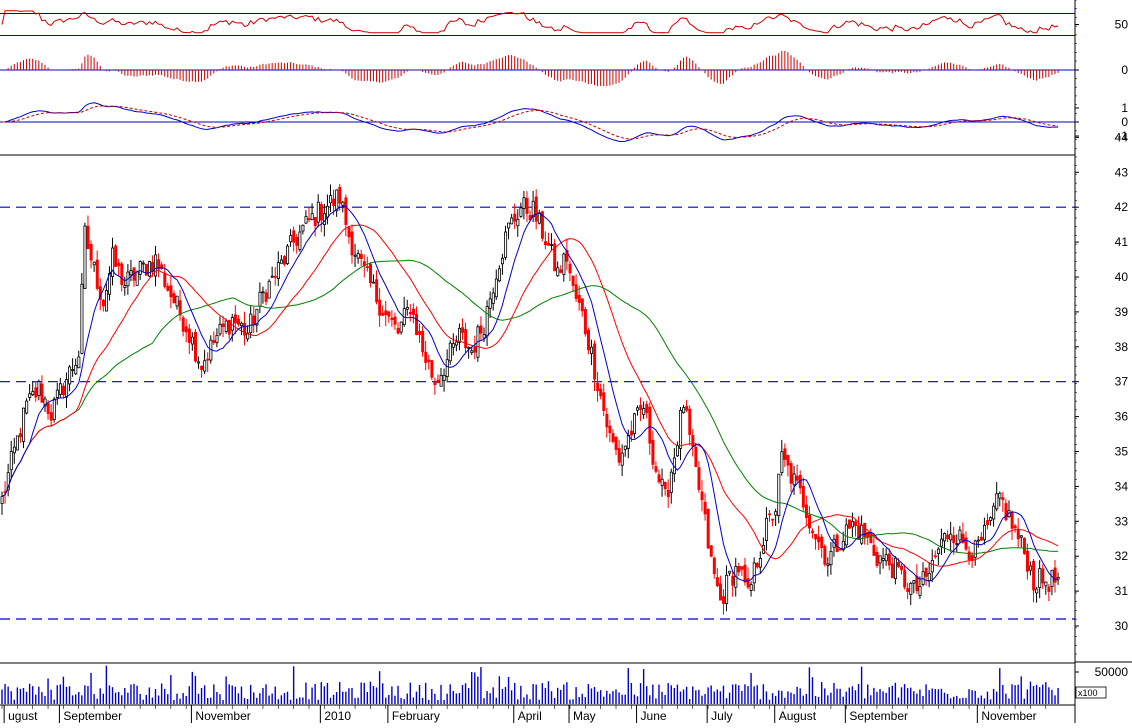  Describe the element at coordinates (798, 716) in the screenshot. I see `month-label: August` at that location.